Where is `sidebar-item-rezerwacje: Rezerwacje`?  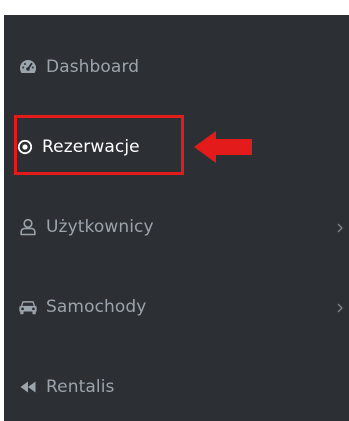
sidebar-item-rezerwacje: Rezerwacje is located at coordinates (176, 147).